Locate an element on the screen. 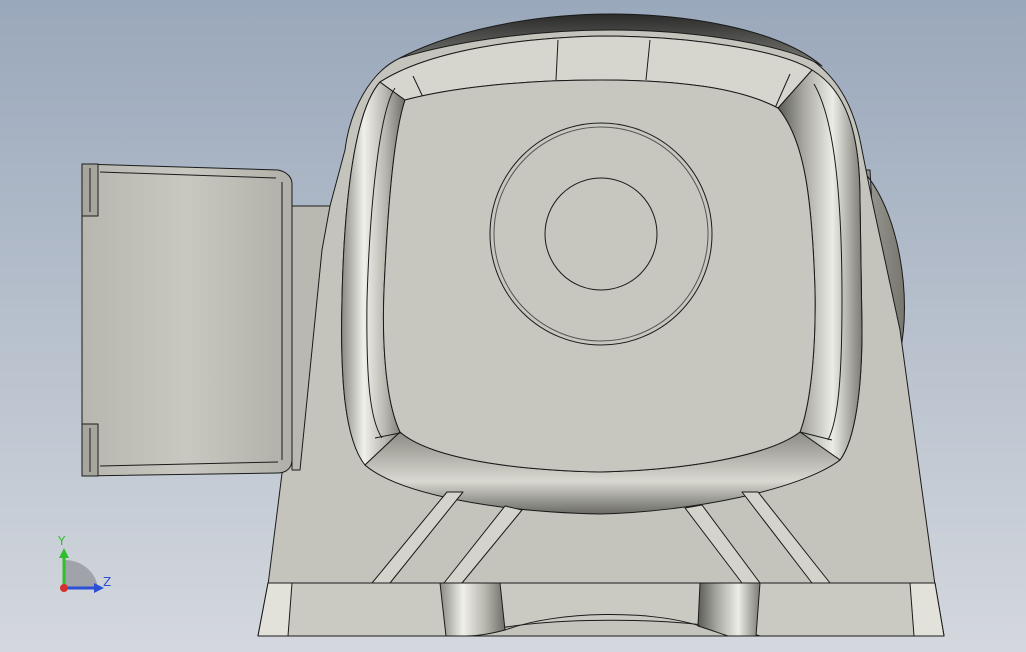  y-axis-label: Y is located at coordinates (61, 541).